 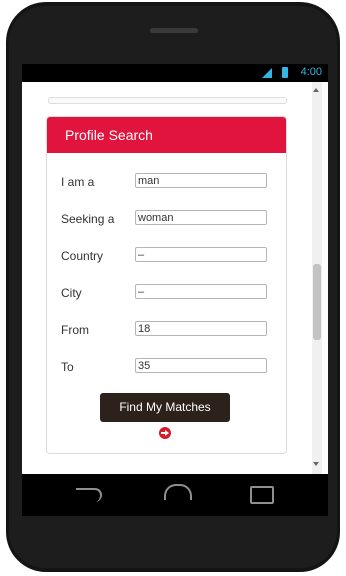 I want to click on card-header: Profile Search, so click(x=166, y=135).